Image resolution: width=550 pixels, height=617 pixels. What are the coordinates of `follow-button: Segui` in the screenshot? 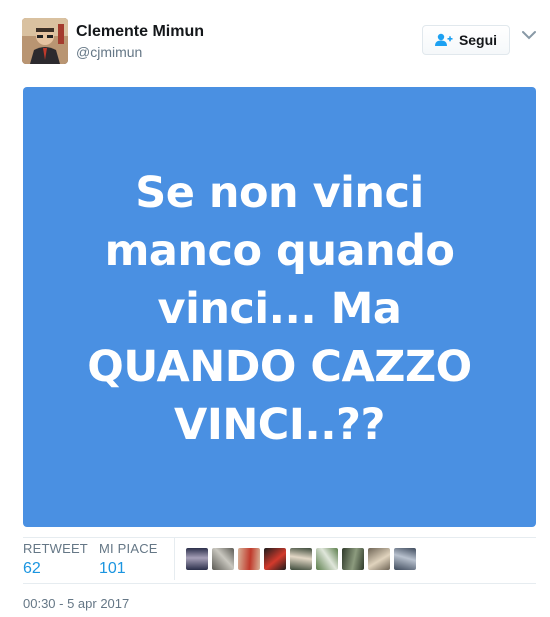 It's located at (466, 40).